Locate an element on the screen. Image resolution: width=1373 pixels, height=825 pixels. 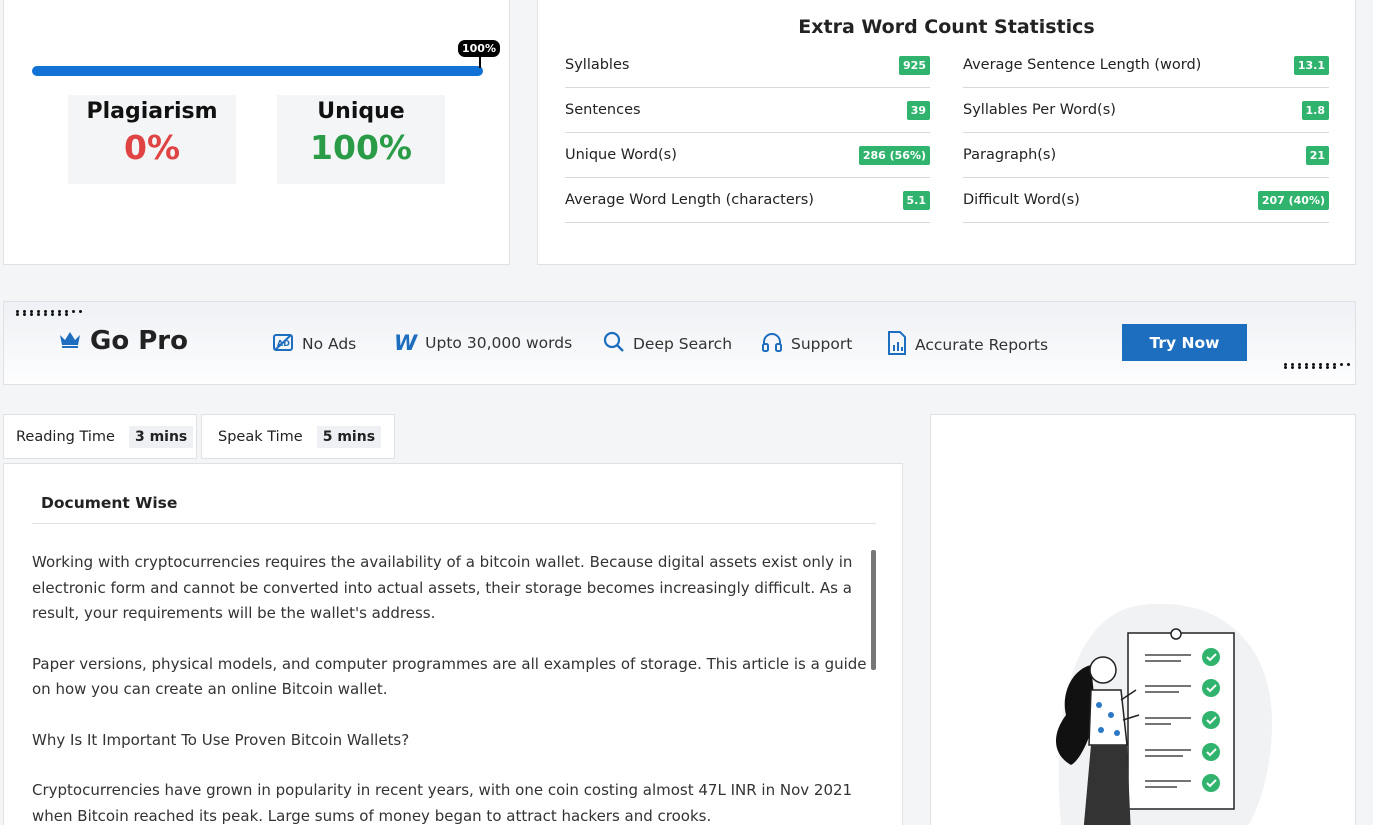
w-icon: W is located at coordinates (406, 343).